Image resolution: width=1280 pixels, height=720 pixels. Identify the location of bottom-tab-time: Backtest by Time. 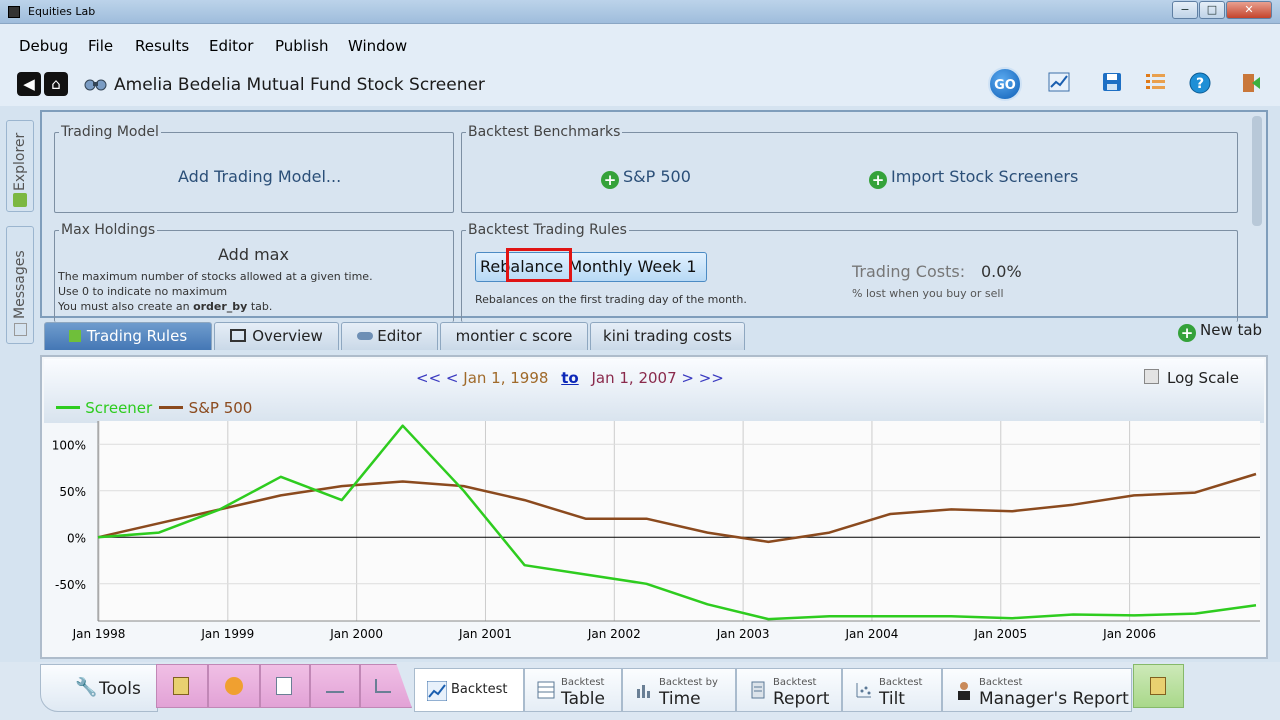
(679, 690).